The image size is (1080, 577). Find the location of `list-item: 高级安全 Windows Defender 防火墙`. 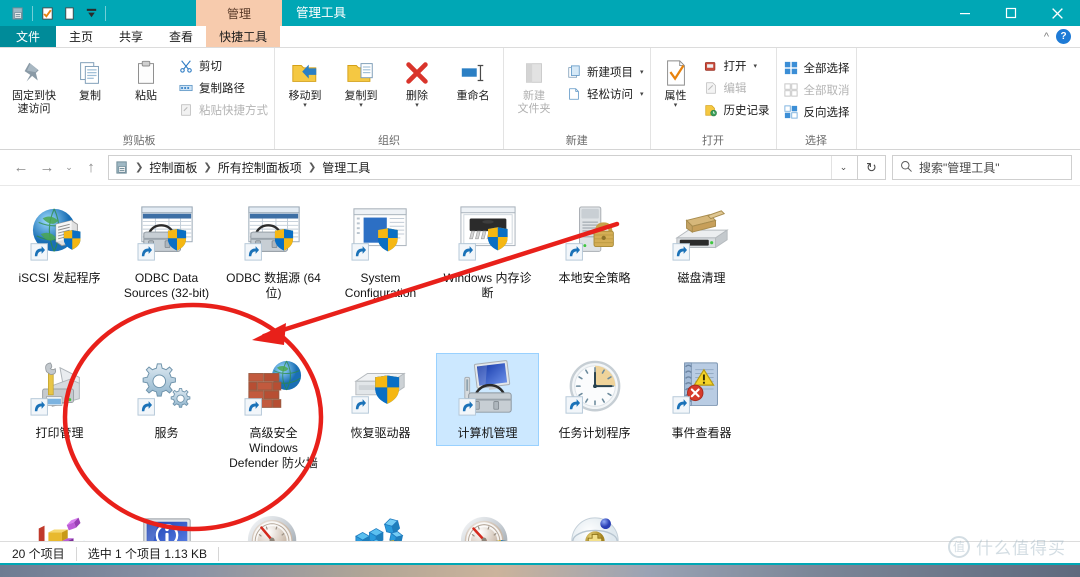

list-item: 高级安全 Windows Defender 防火墙 is located at coordinates (273, 424).